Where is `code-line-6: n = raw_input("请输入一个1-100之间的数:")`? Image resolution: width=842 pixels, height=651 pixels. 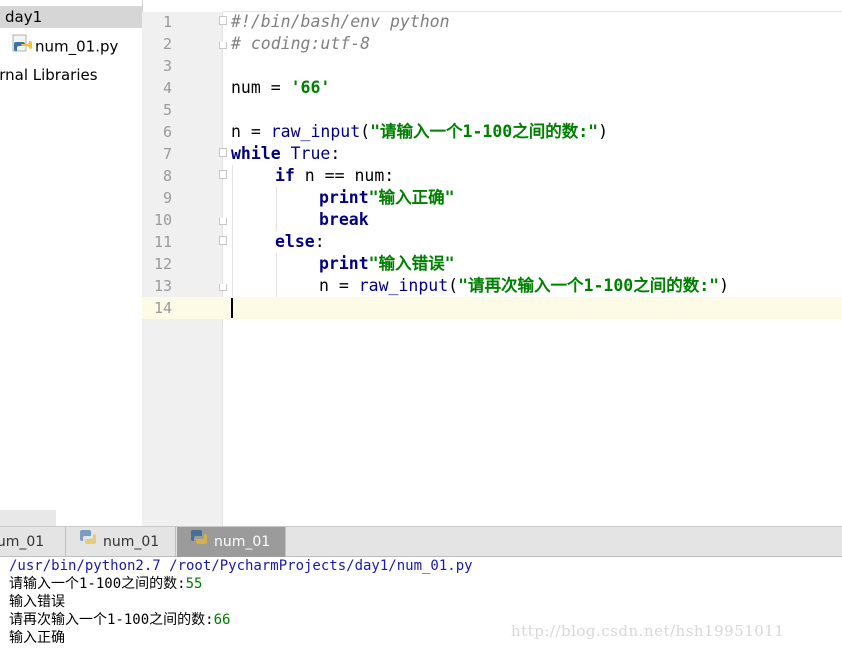
code-line-6: n = raw_input("请输入一个1-100之间的数:") is located at coordinates (419, 132).